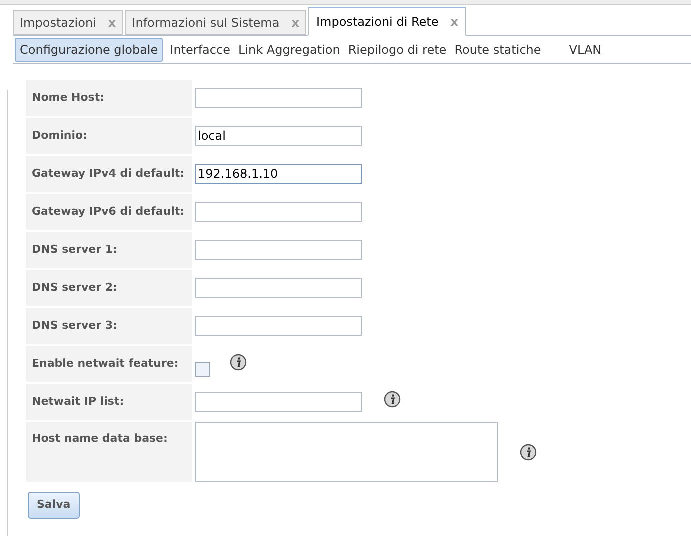 The image size is (691, 536). I want to click on tab-label: Impostazioni di Rete, so click(377, 22).